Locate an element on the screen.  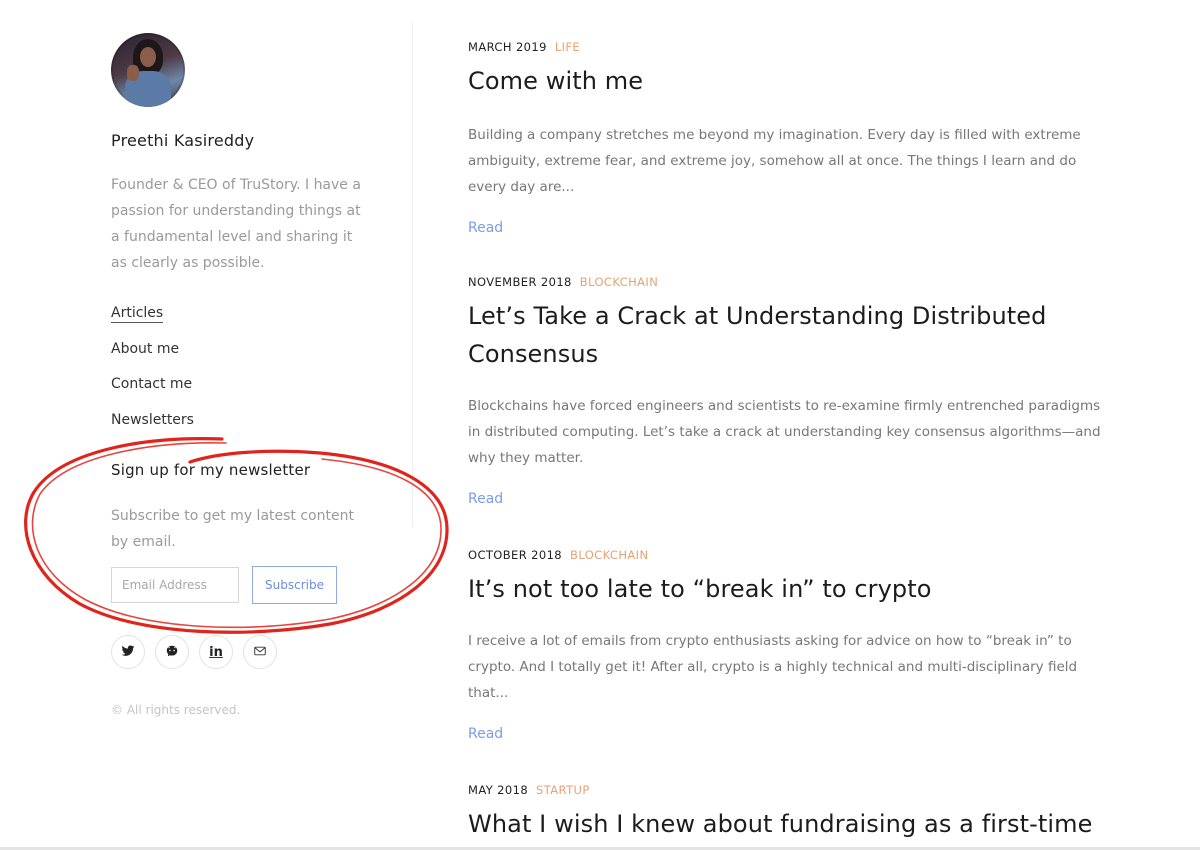
github-link is located at coordinates (172, 652).